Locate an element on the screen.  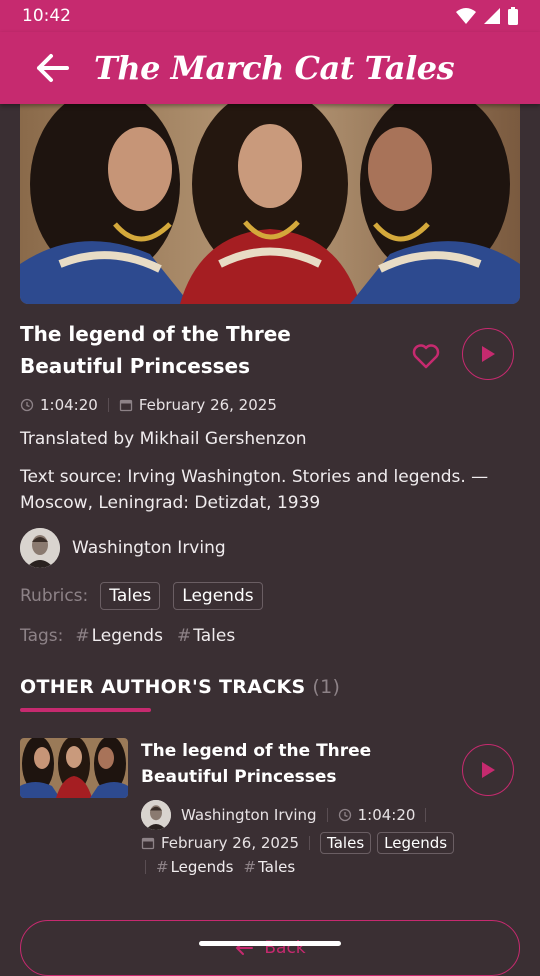
other-track-author: Washington Irving is located at coordinates (249, 815).